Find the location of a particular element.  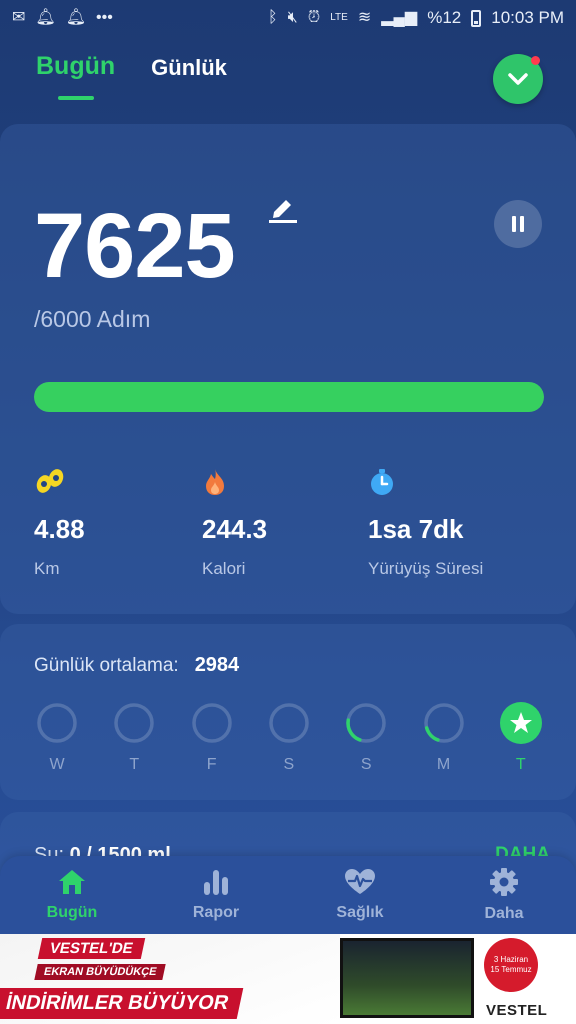

distance-stat: 4.88 Km is located at coordinates (59, 523).